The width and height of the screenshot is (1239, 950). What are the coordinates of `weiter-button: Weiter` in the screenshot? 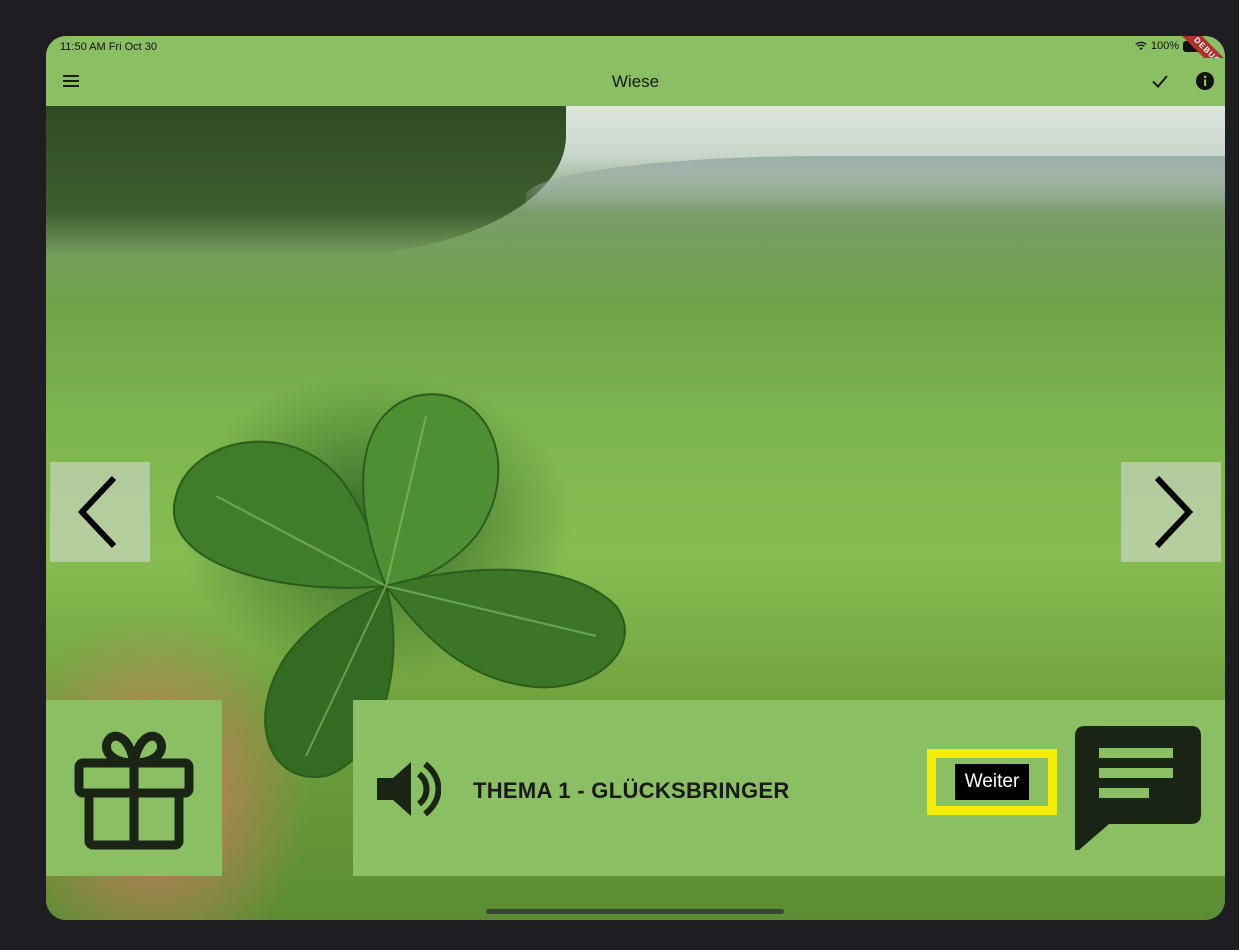 It's located at (992, 782).